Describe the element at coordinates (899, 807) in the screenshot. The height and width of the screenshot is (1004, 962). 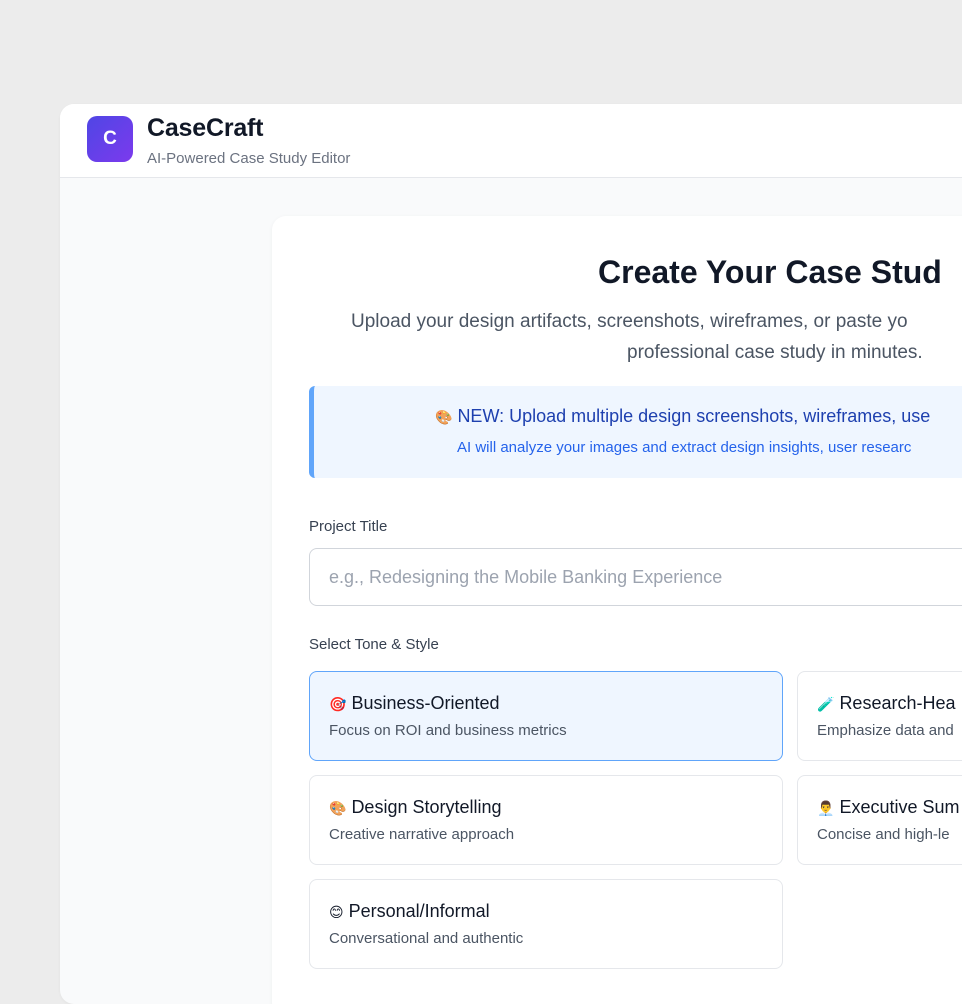
I see `tone-title-text: Executive Sum` at that location.